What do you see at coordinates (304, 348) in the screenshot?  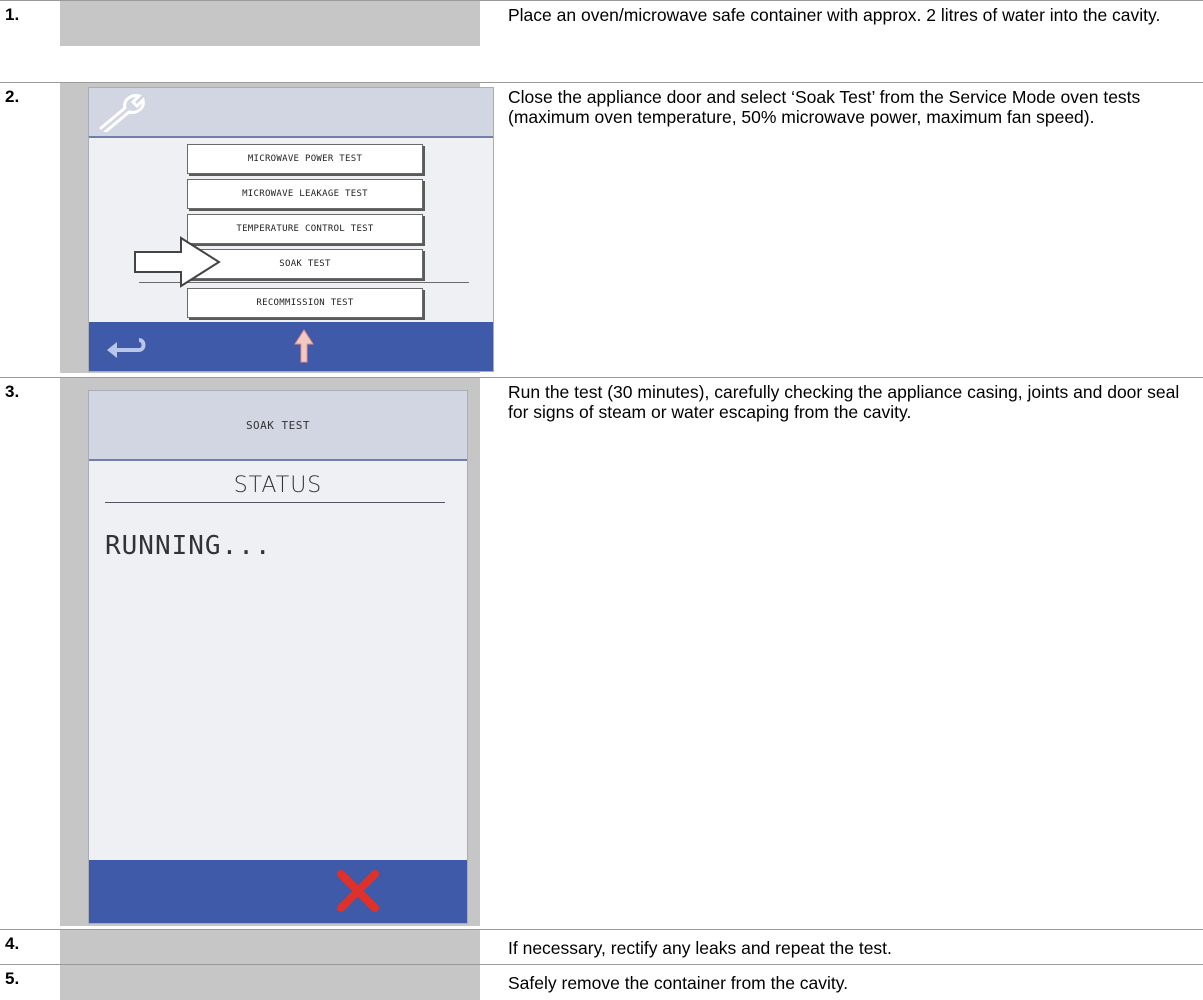 I see `up-arrow-icon` at bounding box center [304, 348].